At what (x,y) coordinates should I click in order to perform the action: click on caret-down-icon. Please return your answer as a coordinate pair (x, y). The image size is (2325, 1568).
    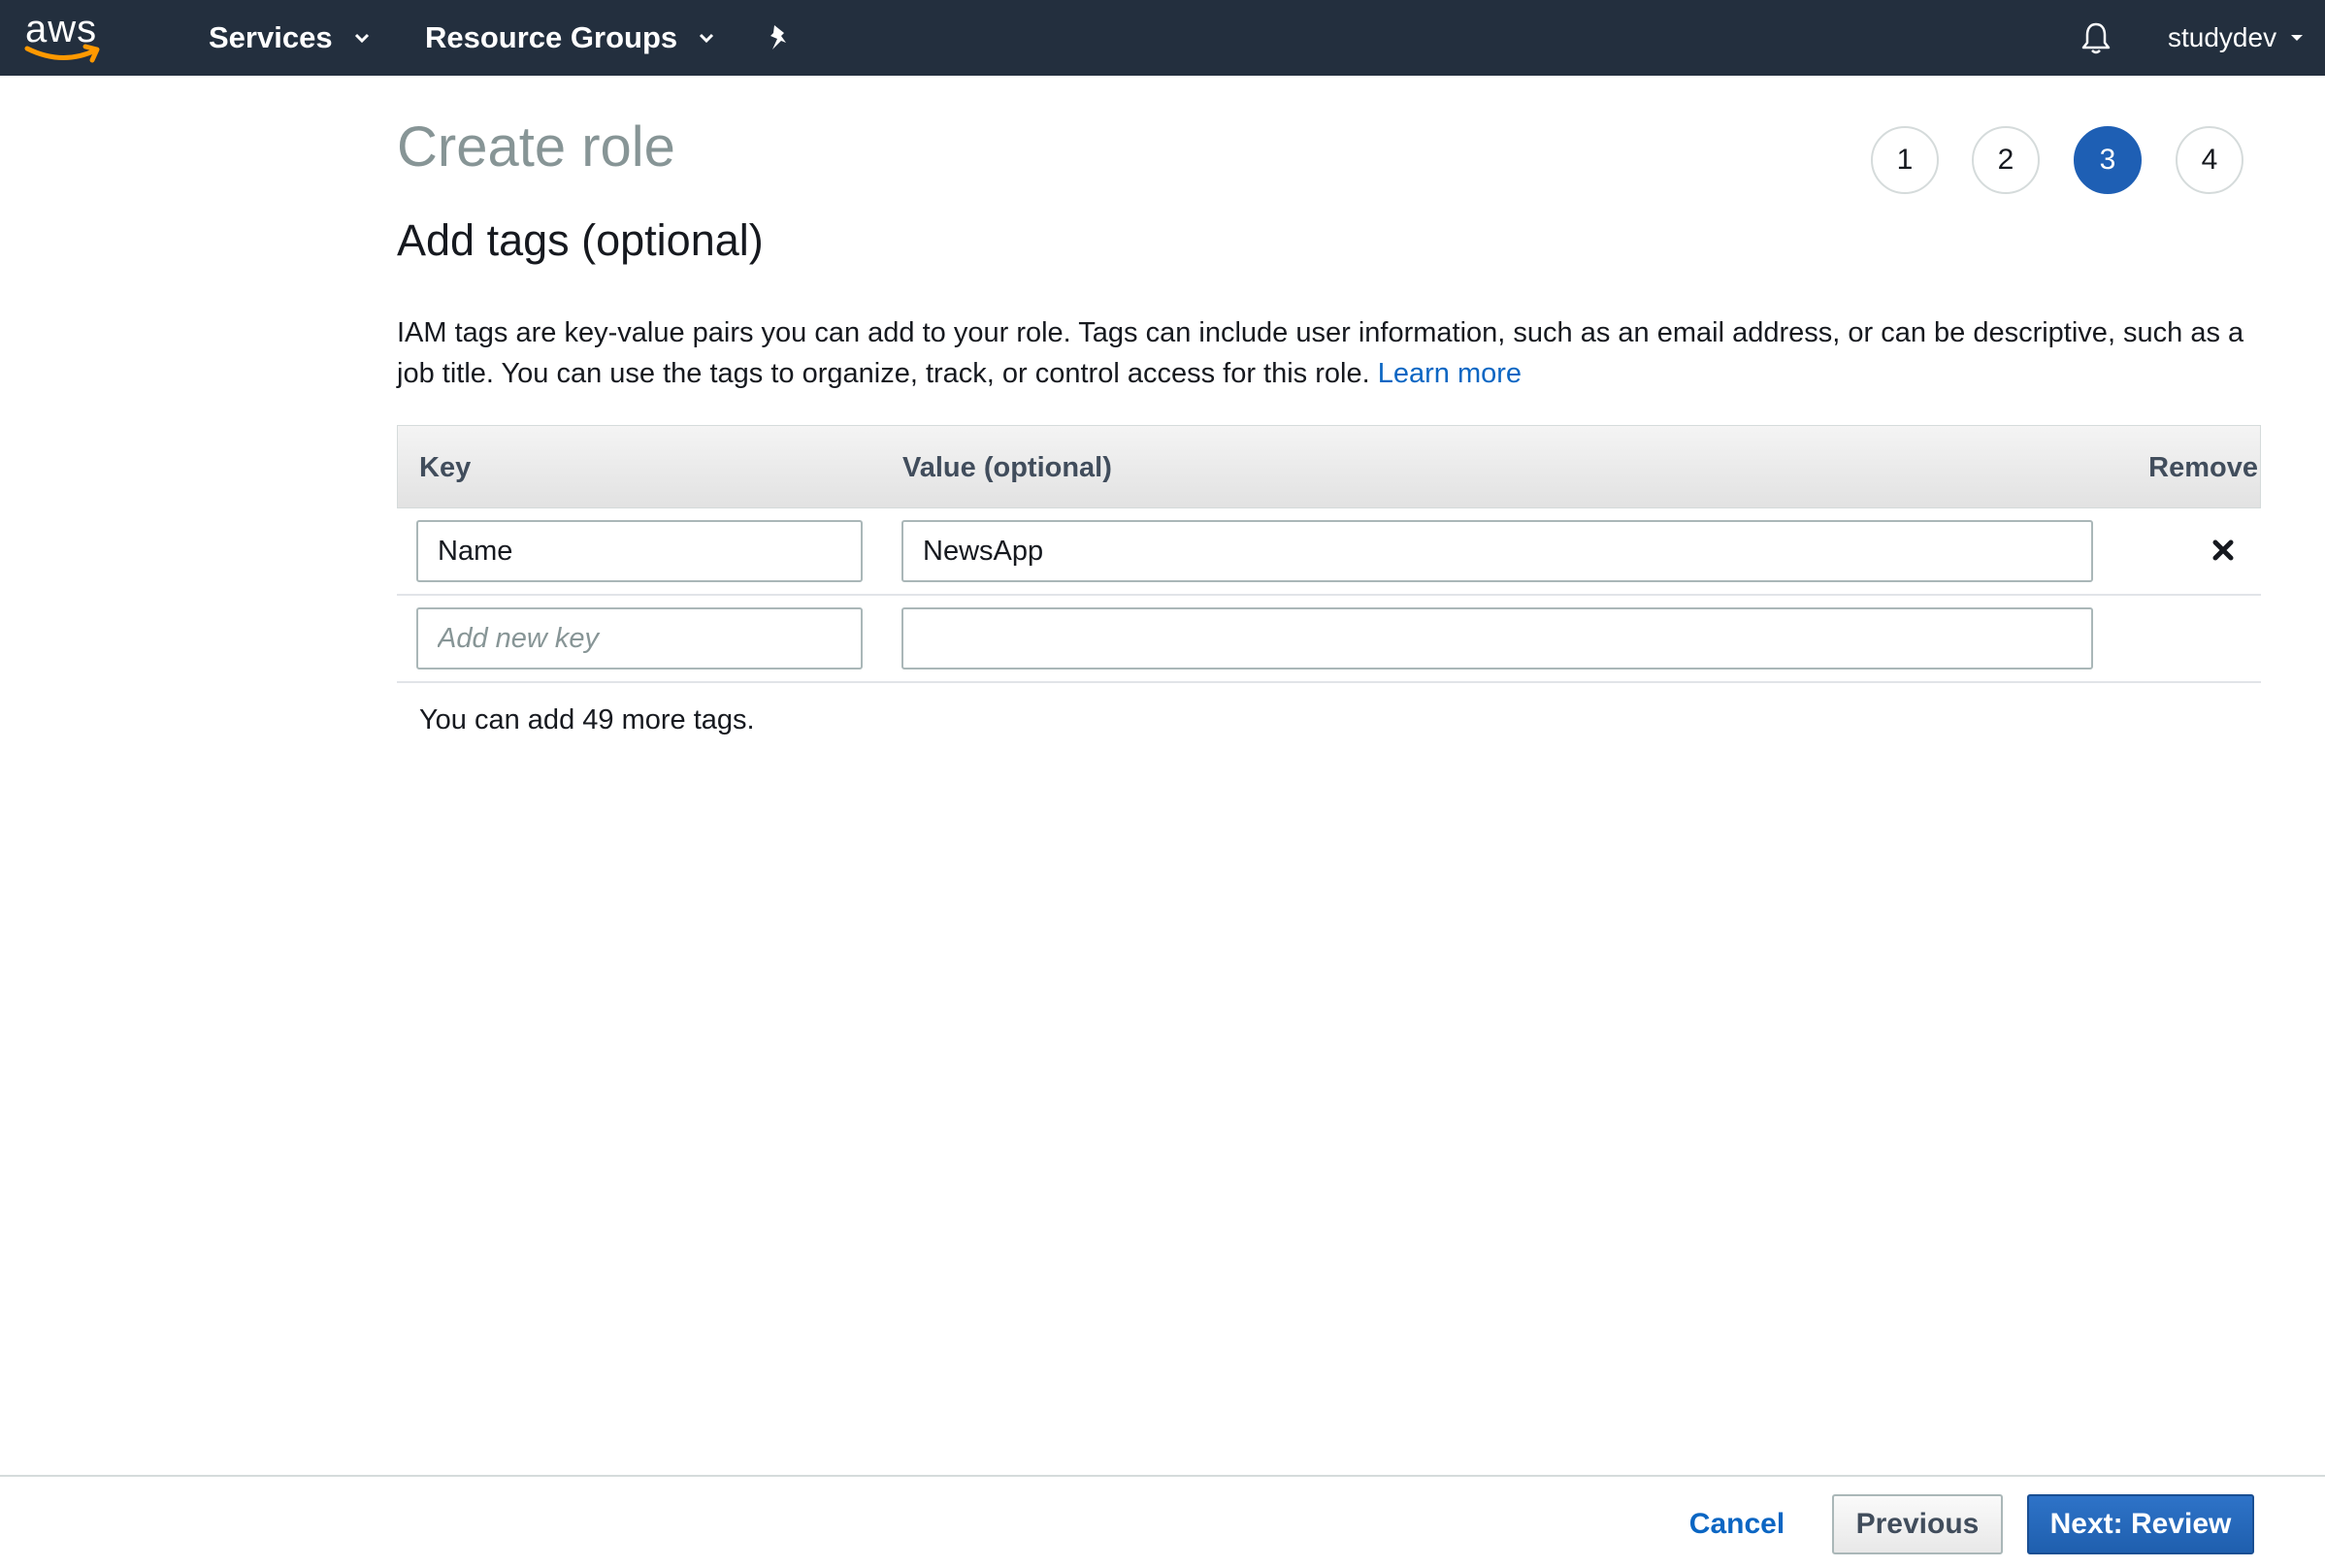
    Looking at the image, I should click on (2297, 38).